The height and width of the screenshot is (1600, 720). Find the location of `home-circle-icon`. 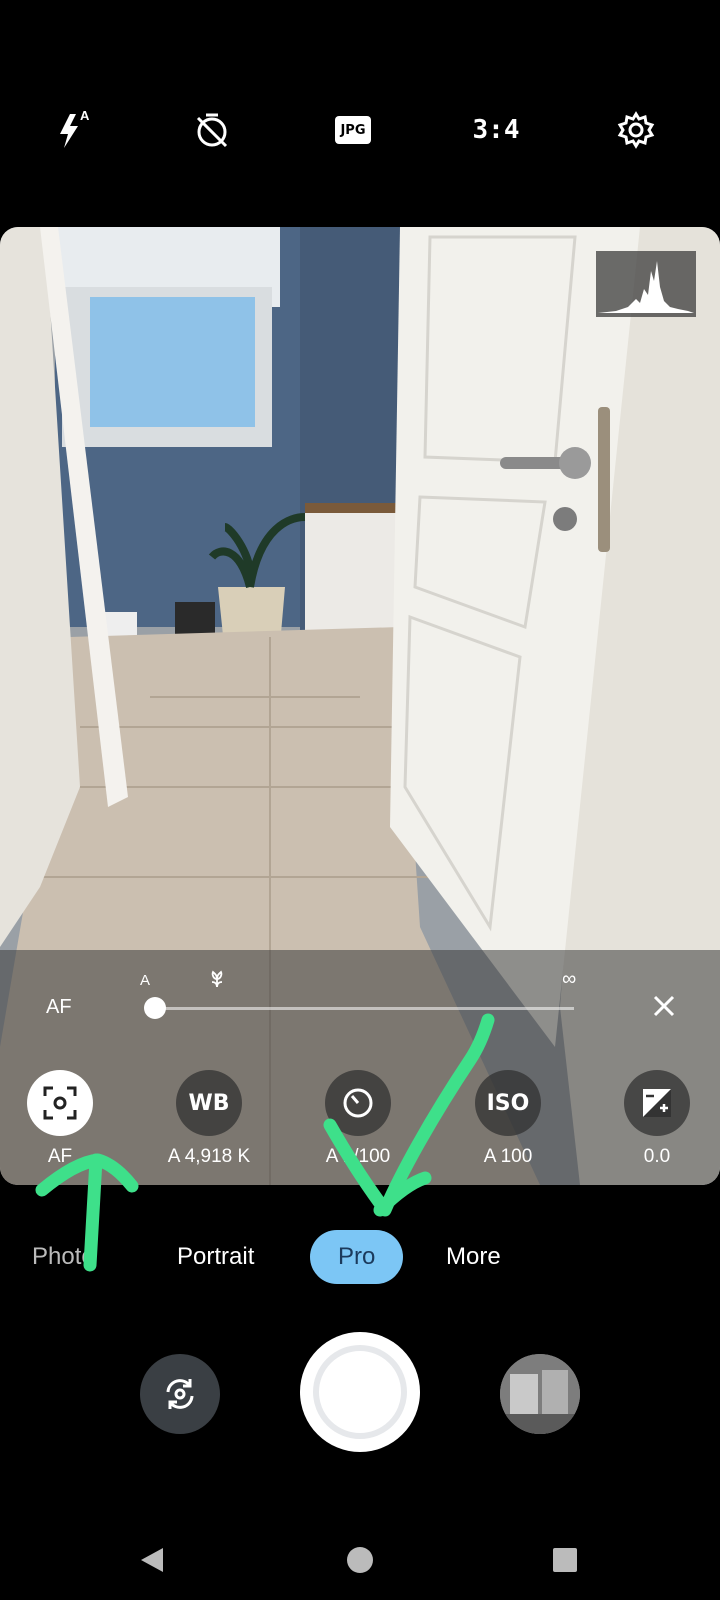

home-circle-icon is located at coordinates (360, 1560).